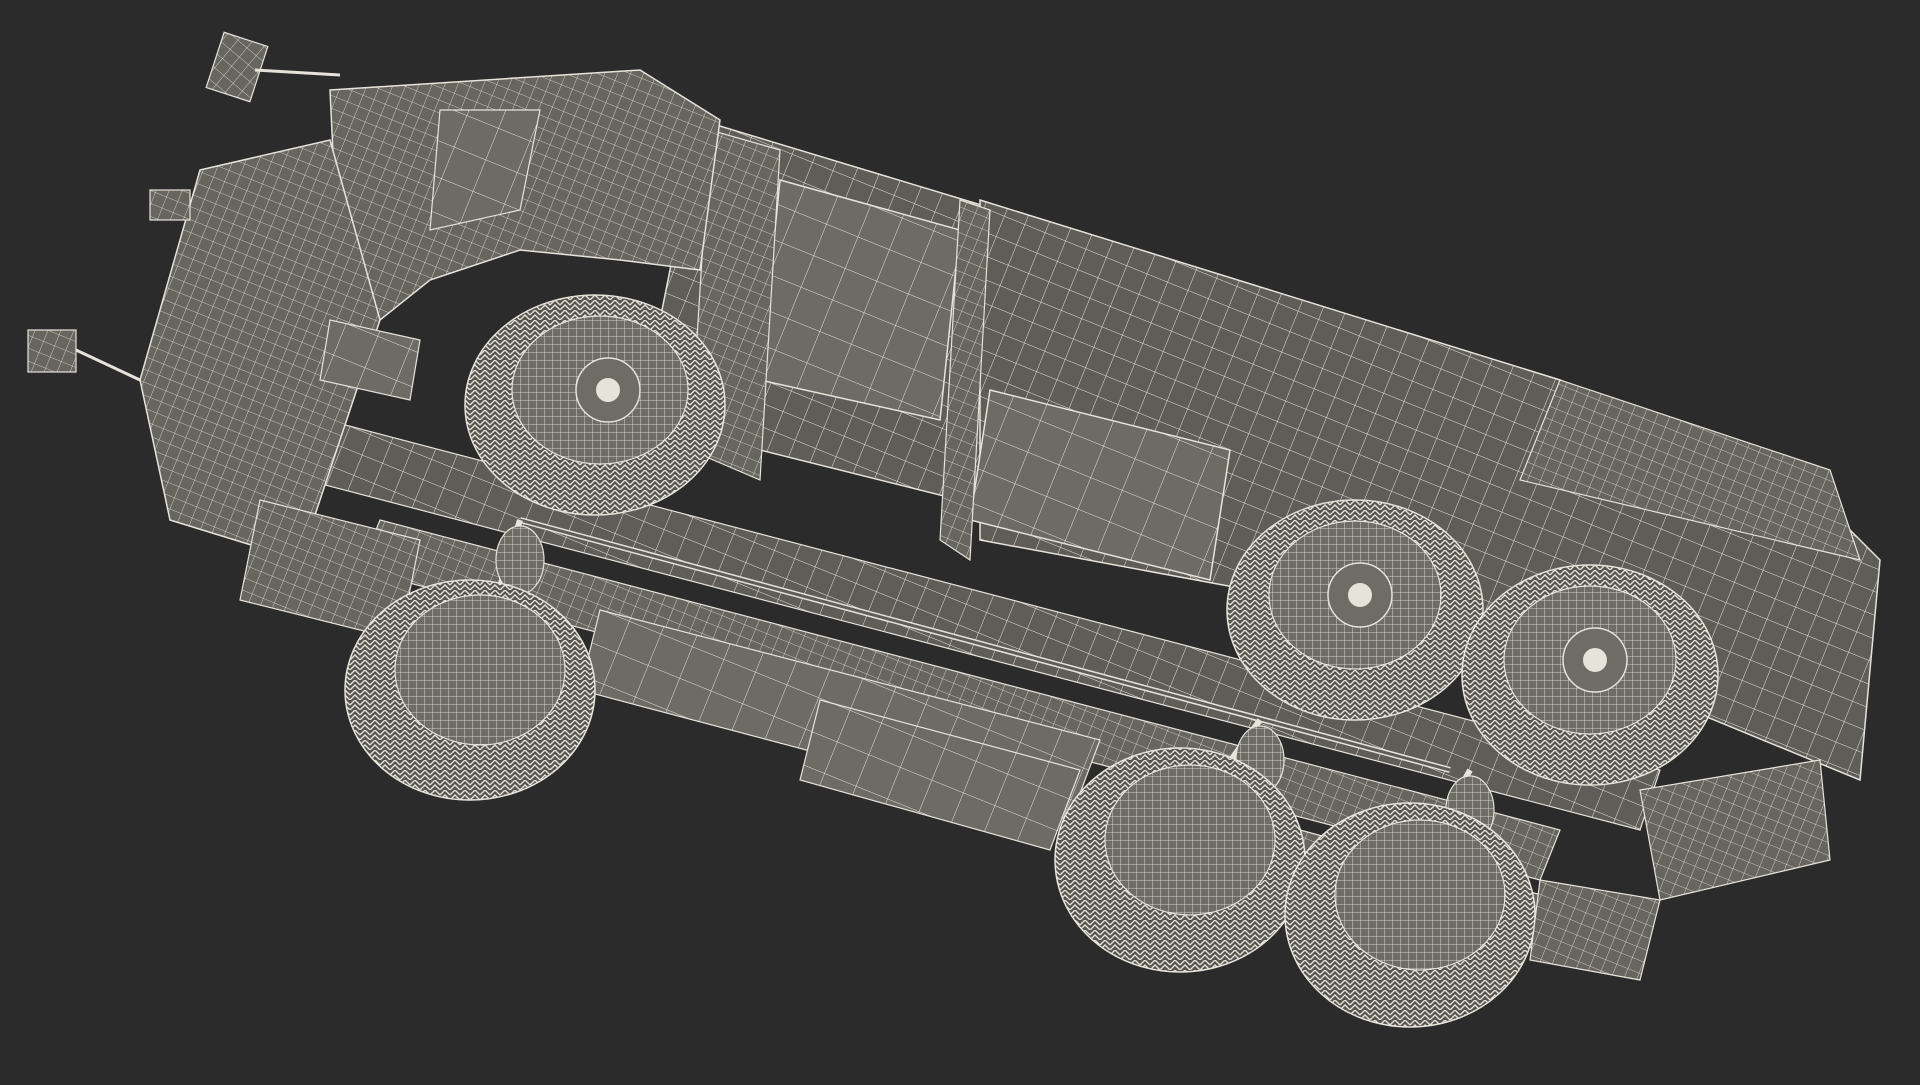 Image resolution: width=1920 pixels, height=1085 pixels. Describe the element at coordinates (1410, 915) in the screenshot. I see `wheel-rear-left-back` at that location.